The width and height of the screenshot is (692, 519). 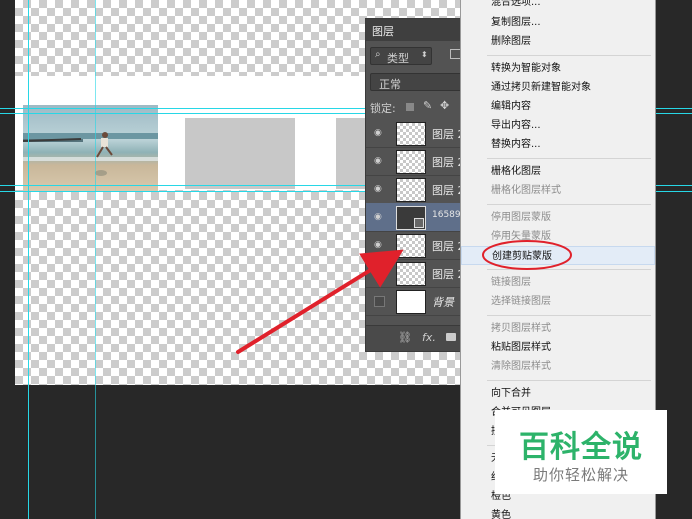 I want to click on watermark-title: 百科全说, so click(x=581, y=447).